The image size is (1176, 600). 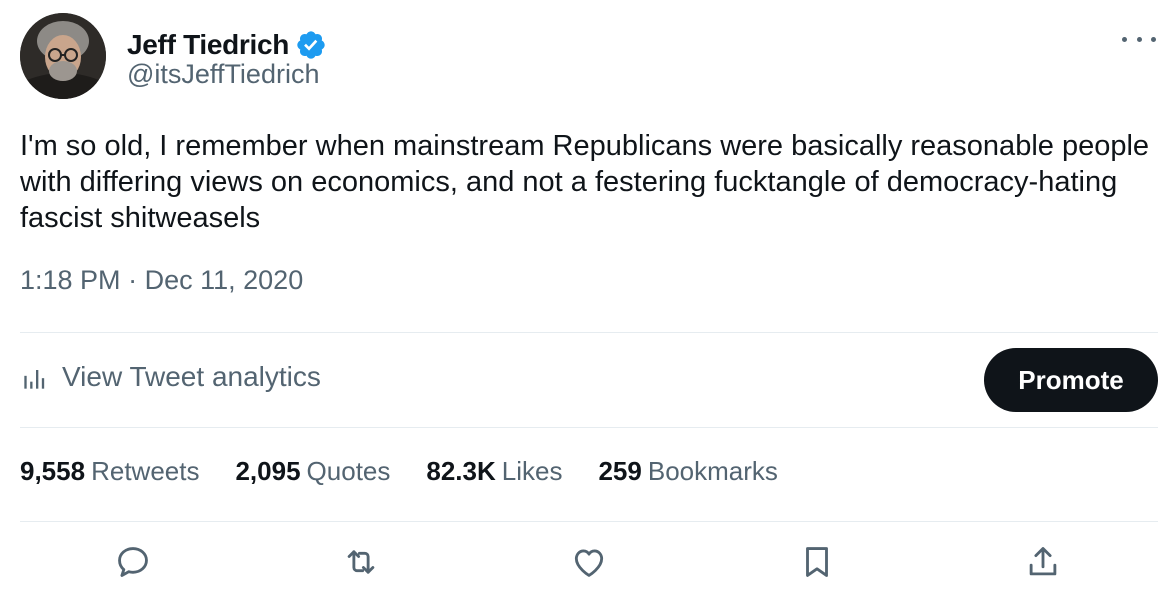 I want to click on avatar, so click(x=63, y=56).